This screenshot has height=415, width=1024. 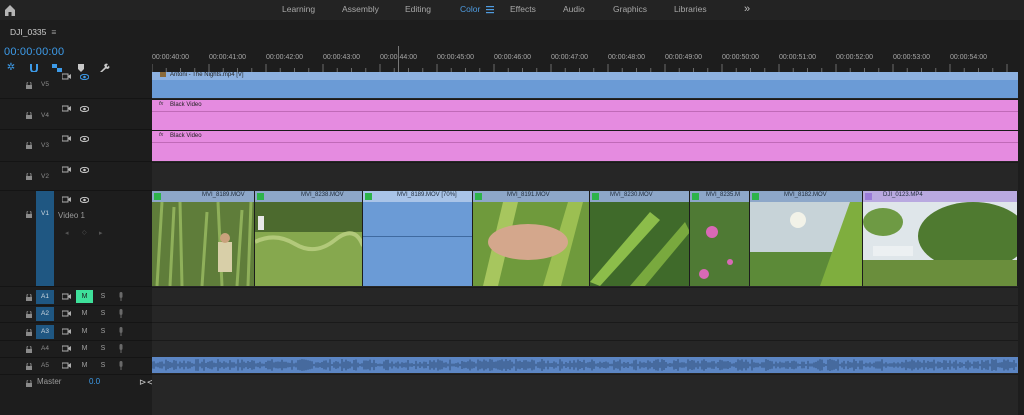 I want to click on clip-v1: MVI_8238.MOV, so click(x=309, y=238).